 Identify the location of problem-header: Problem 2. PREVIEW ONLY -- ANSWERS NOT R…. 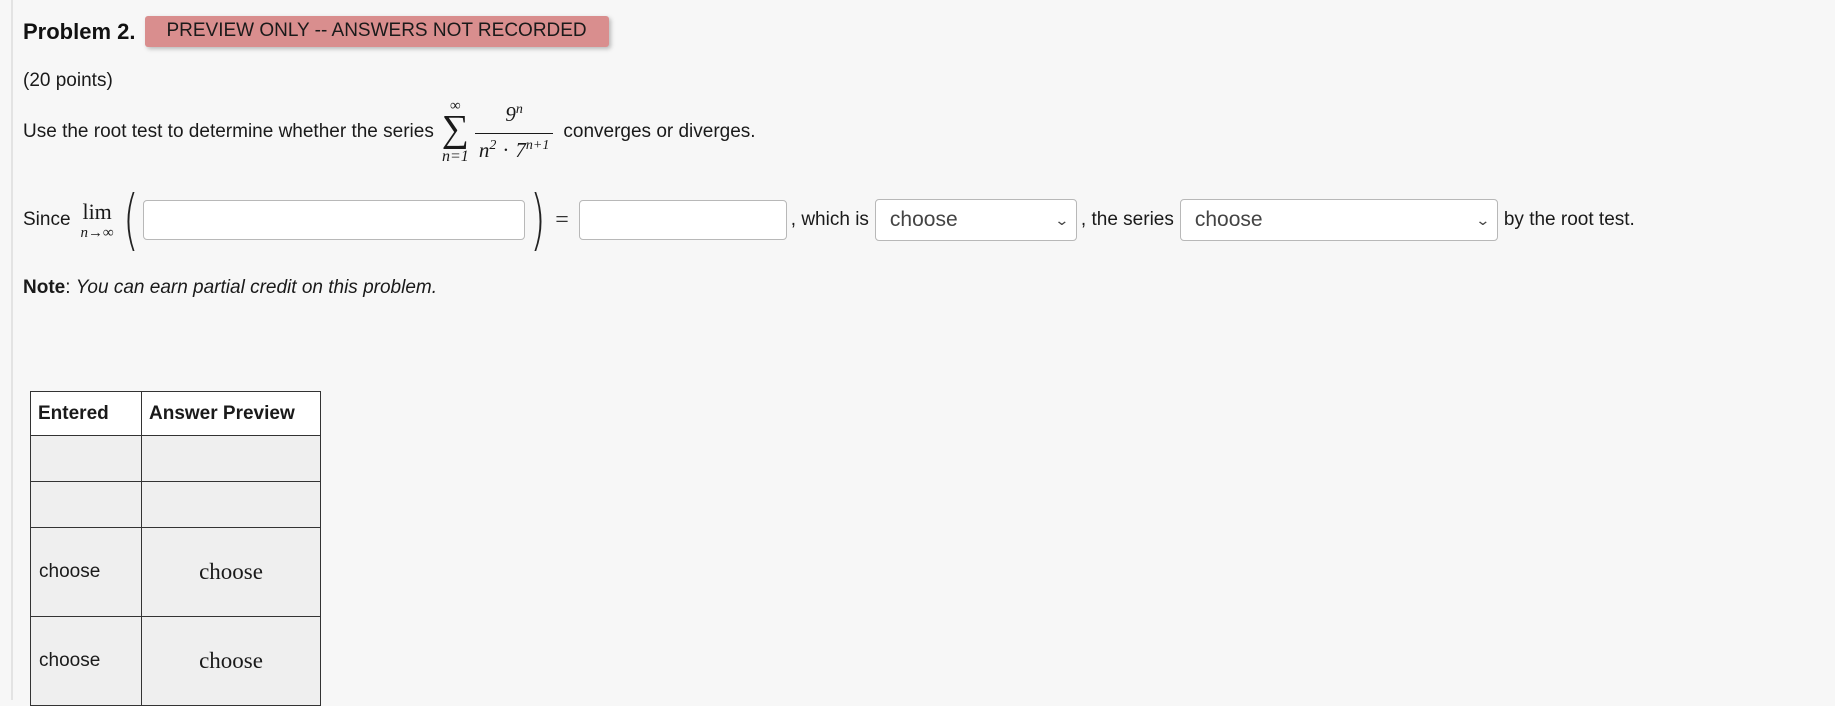
(316, 31).